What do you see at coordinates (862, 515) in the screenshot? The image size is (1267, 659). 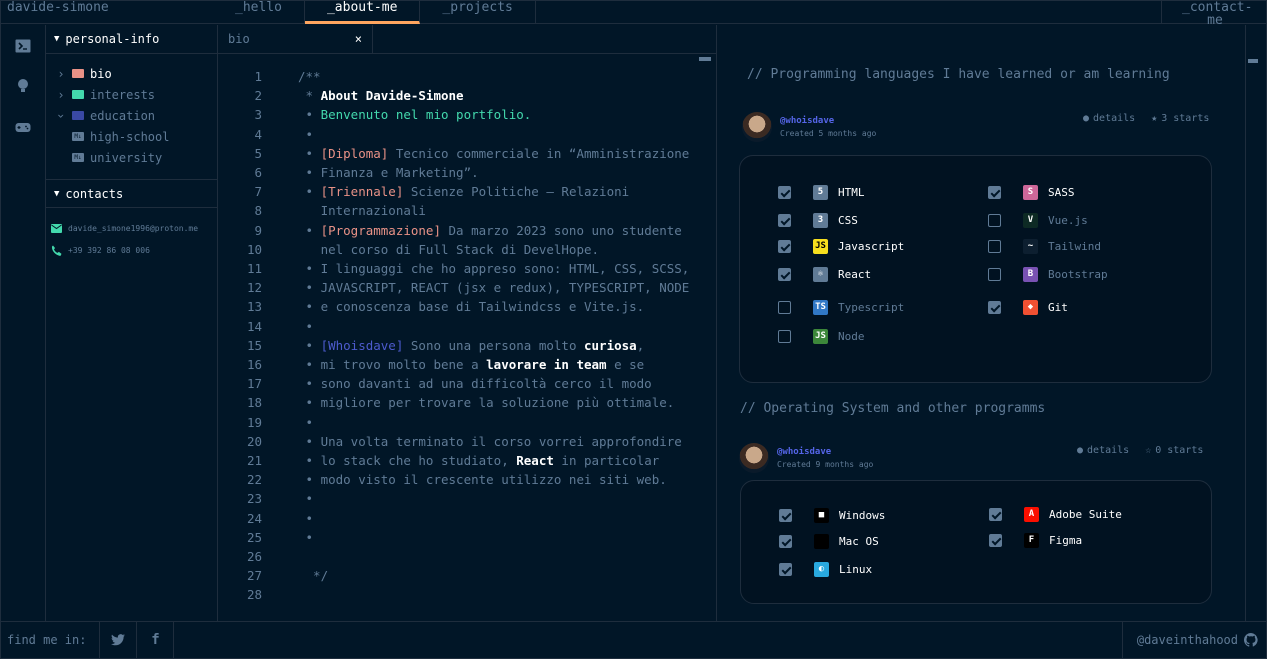 I see `skill-label: Windows` at bounding box center [862, 515].